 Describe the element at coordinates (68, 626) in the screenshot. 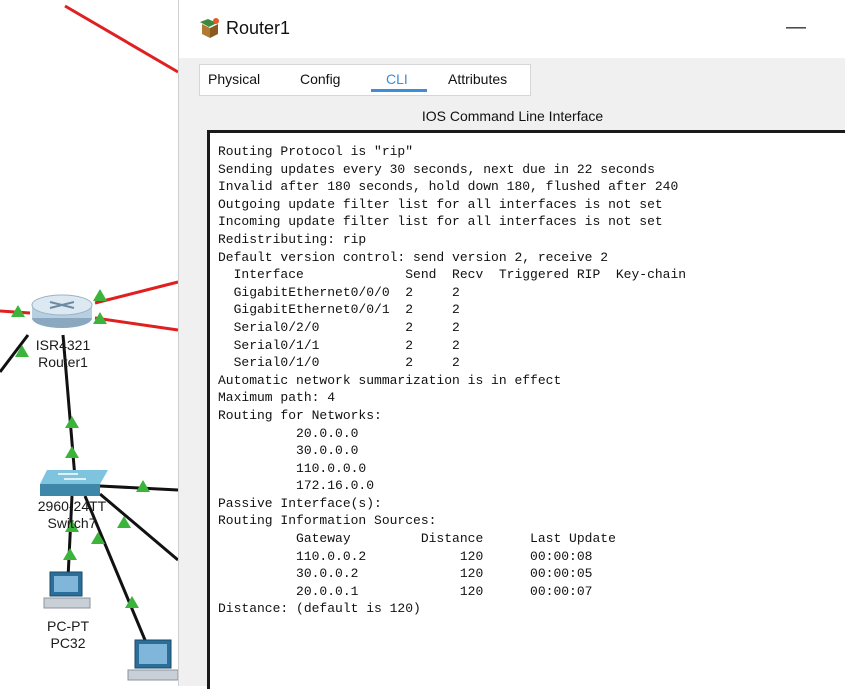

I see `pc-model: PC-PT` at that location.